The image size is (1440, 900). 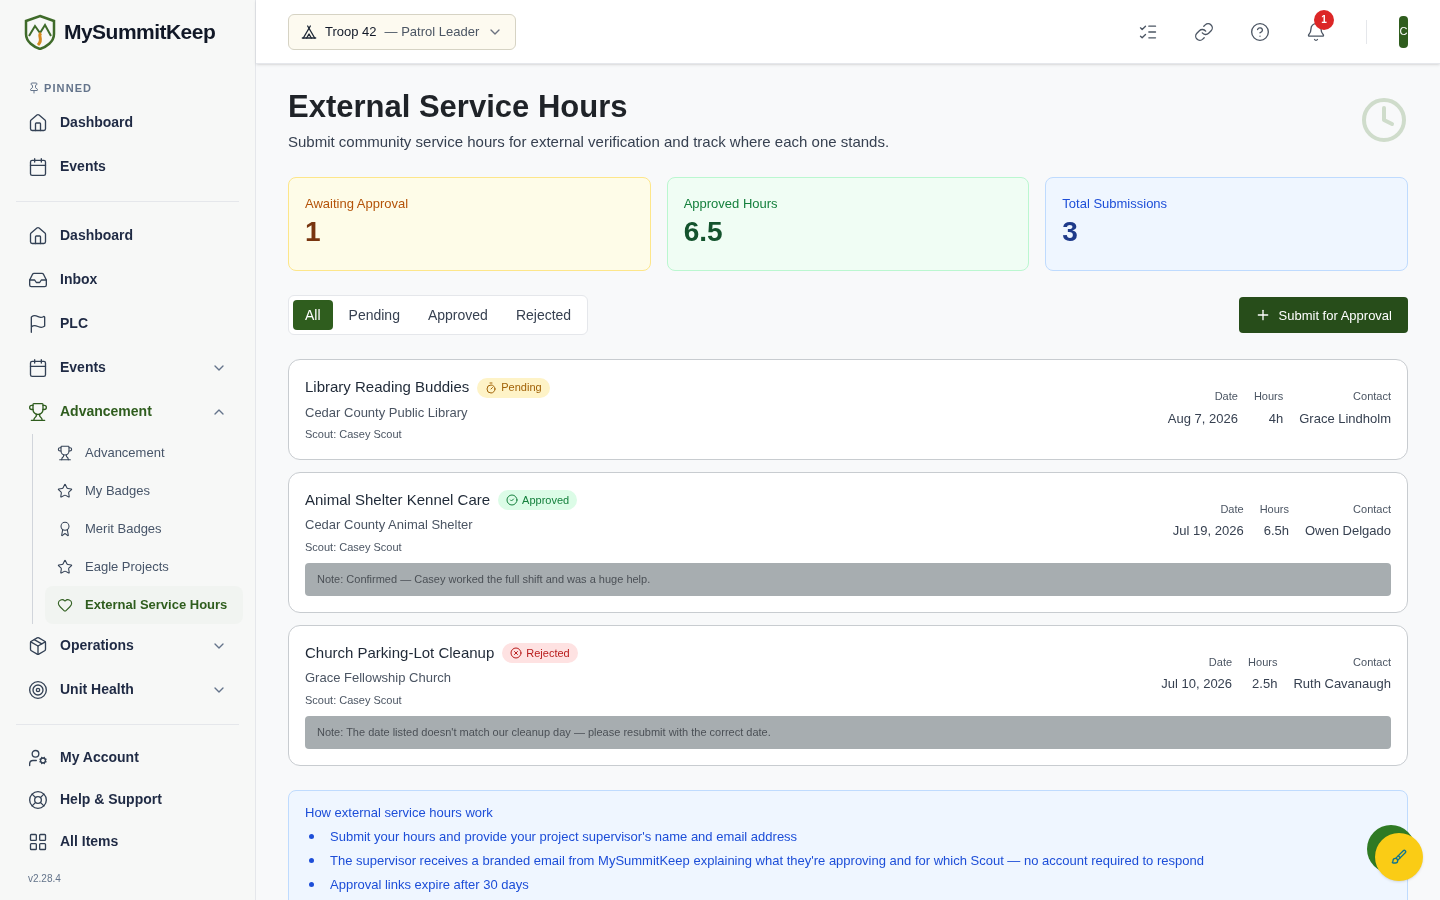 What do you see at coordinates (1276, 531) in the screenshot?
I see `hours-value: 6.5h` at bounding box center [1276, 531].